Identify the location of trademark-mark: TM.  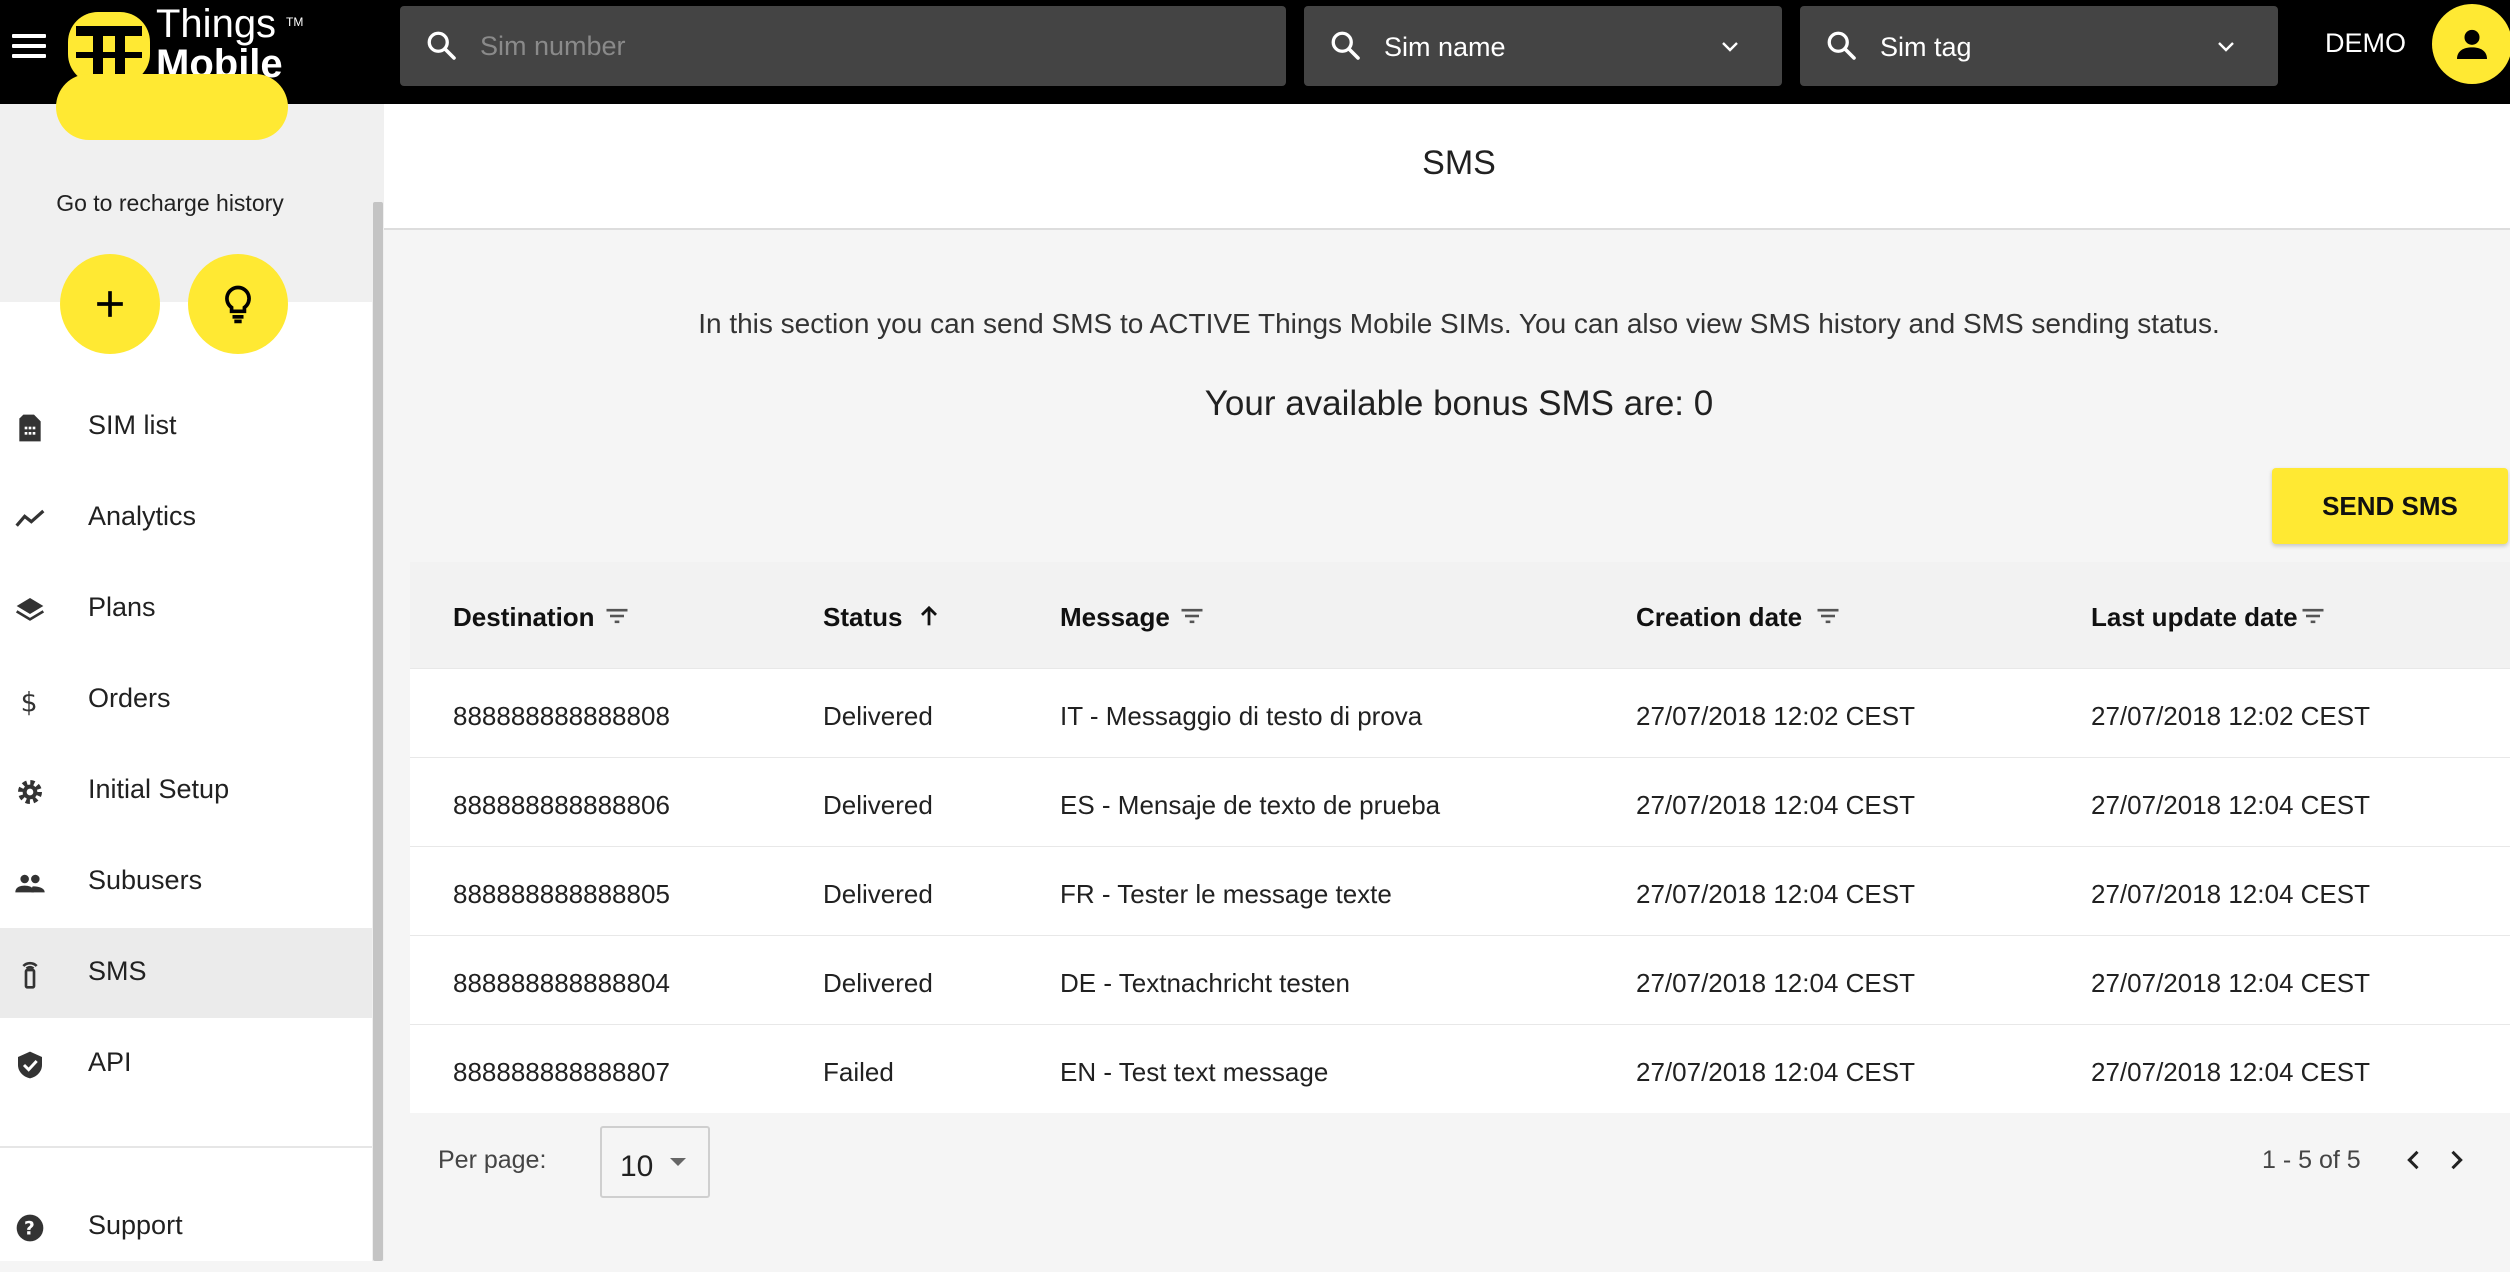
(295, 22).